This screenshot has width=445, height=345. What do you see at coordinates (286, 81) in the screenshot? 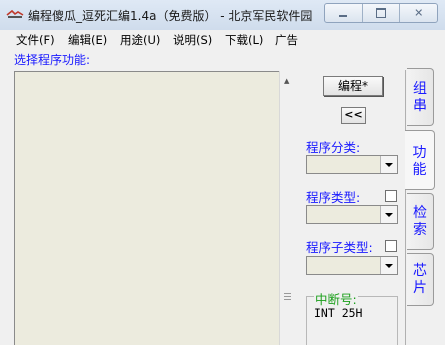
I see `scroll-up-arrow-icon: ▲` at bounding box center [286, 81].